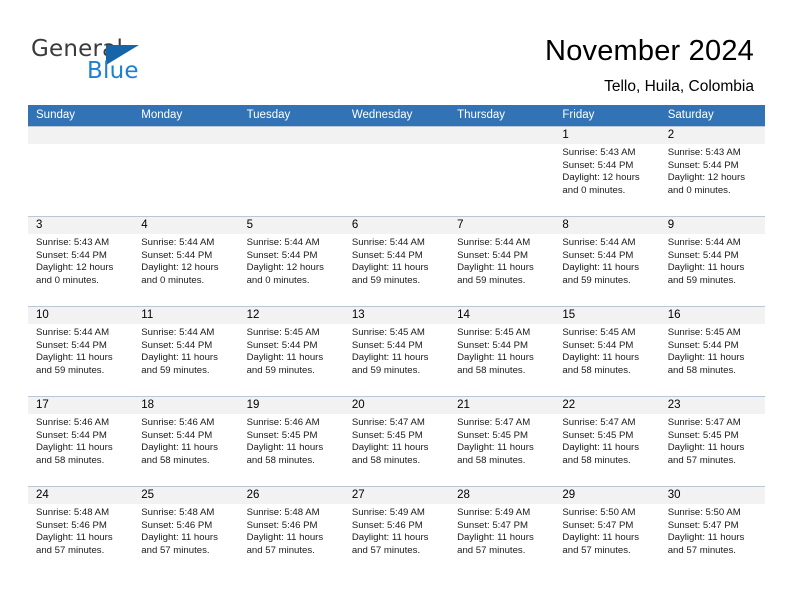 The height and width of the screenshot is (612, 792). I want to click on day-number-band: 17, so click(81, 405).